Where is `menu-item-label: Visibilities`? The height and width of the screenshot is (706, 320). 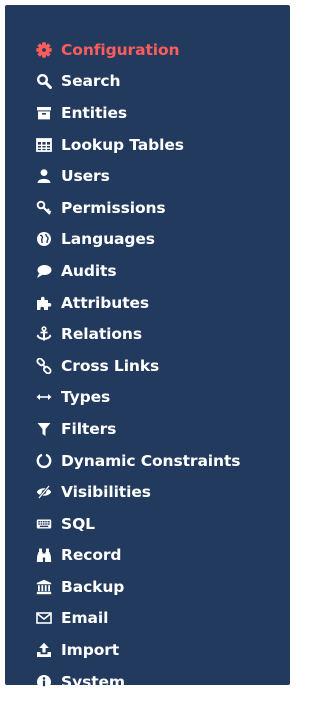 menu-item-label: Visibilities is located at coordinates (106, 492).